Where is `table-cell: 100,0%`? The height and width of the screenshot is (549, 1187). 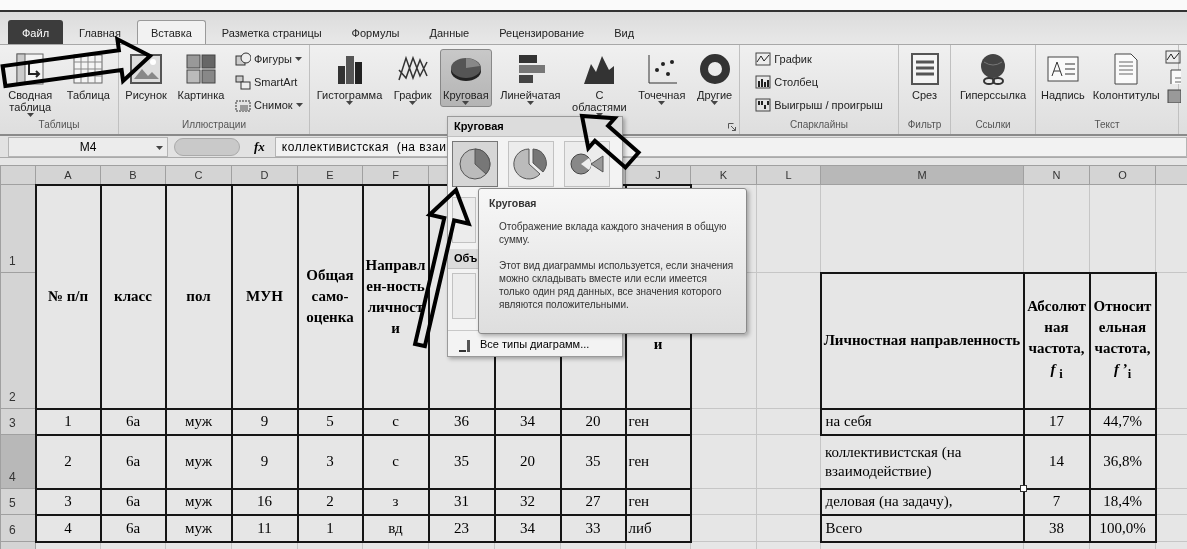
table-cell: 100,0% is located at coordinates (1122, 528).